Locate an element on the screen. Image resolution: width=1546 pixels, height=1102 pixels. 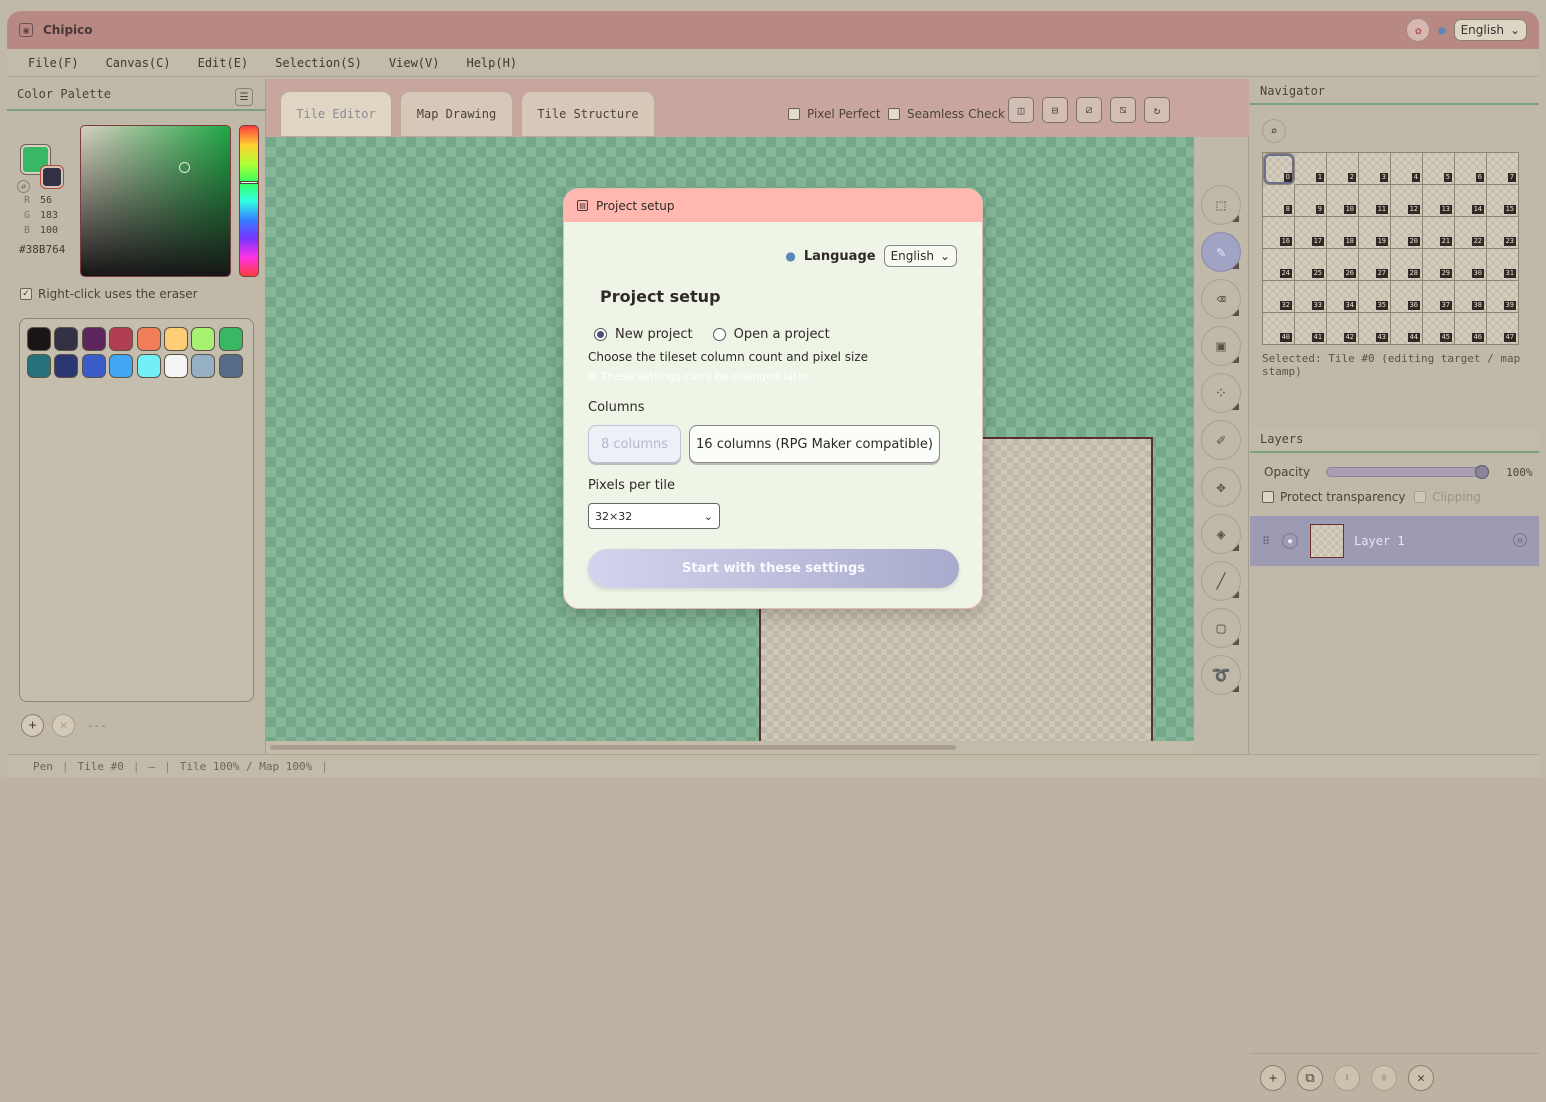
delete-layer-button: ✕ is located at coordinates (1421, 1078).